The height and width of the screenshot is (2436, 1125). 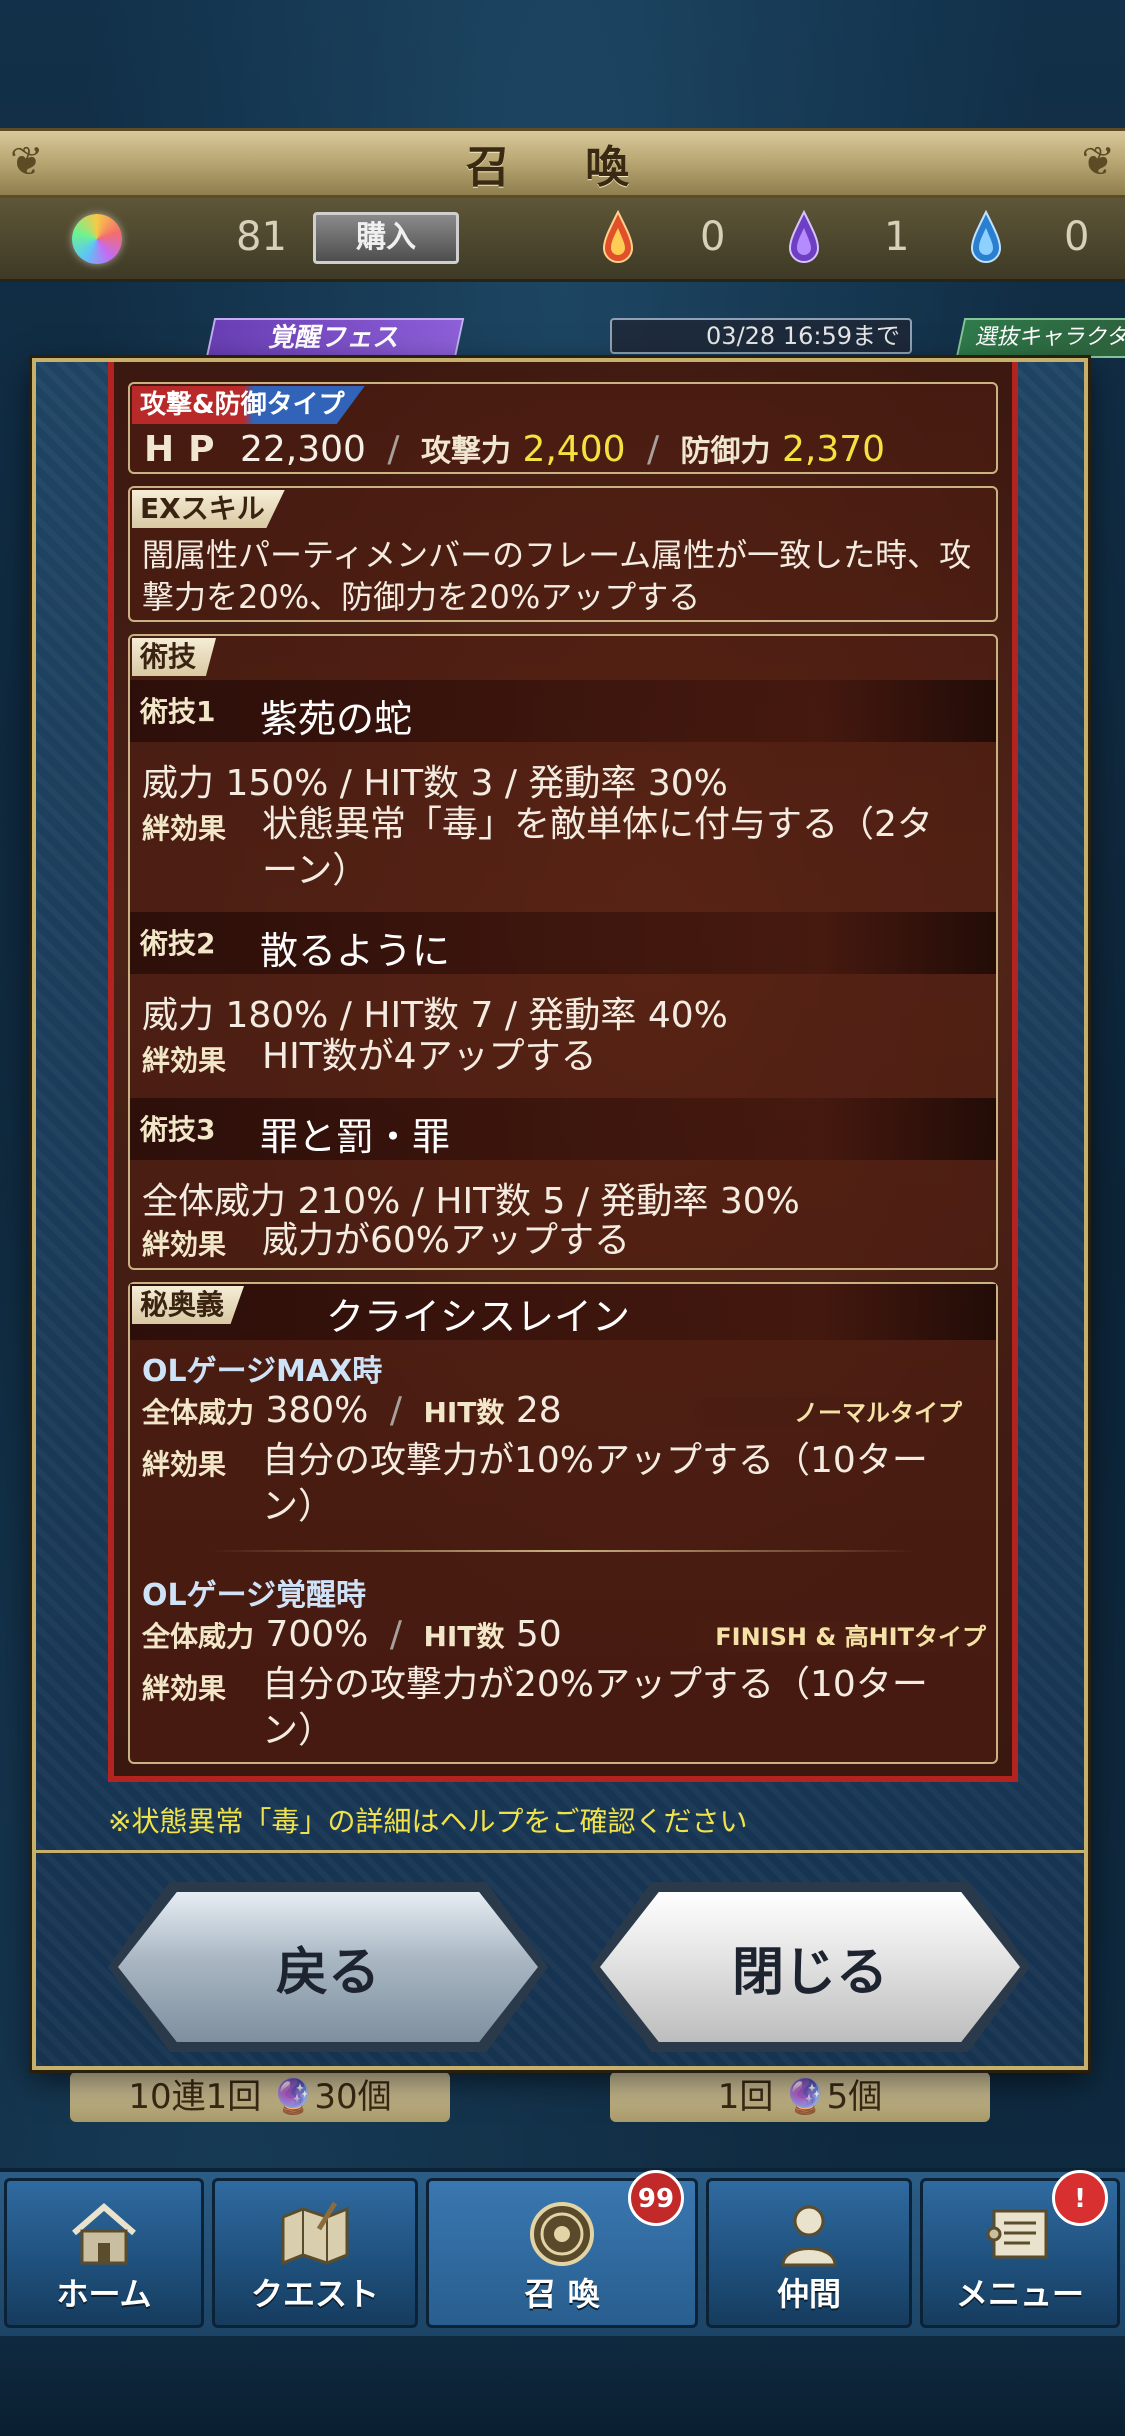 I want to click on skill-3-tag: 術技3, so click(x=178, y=1129).